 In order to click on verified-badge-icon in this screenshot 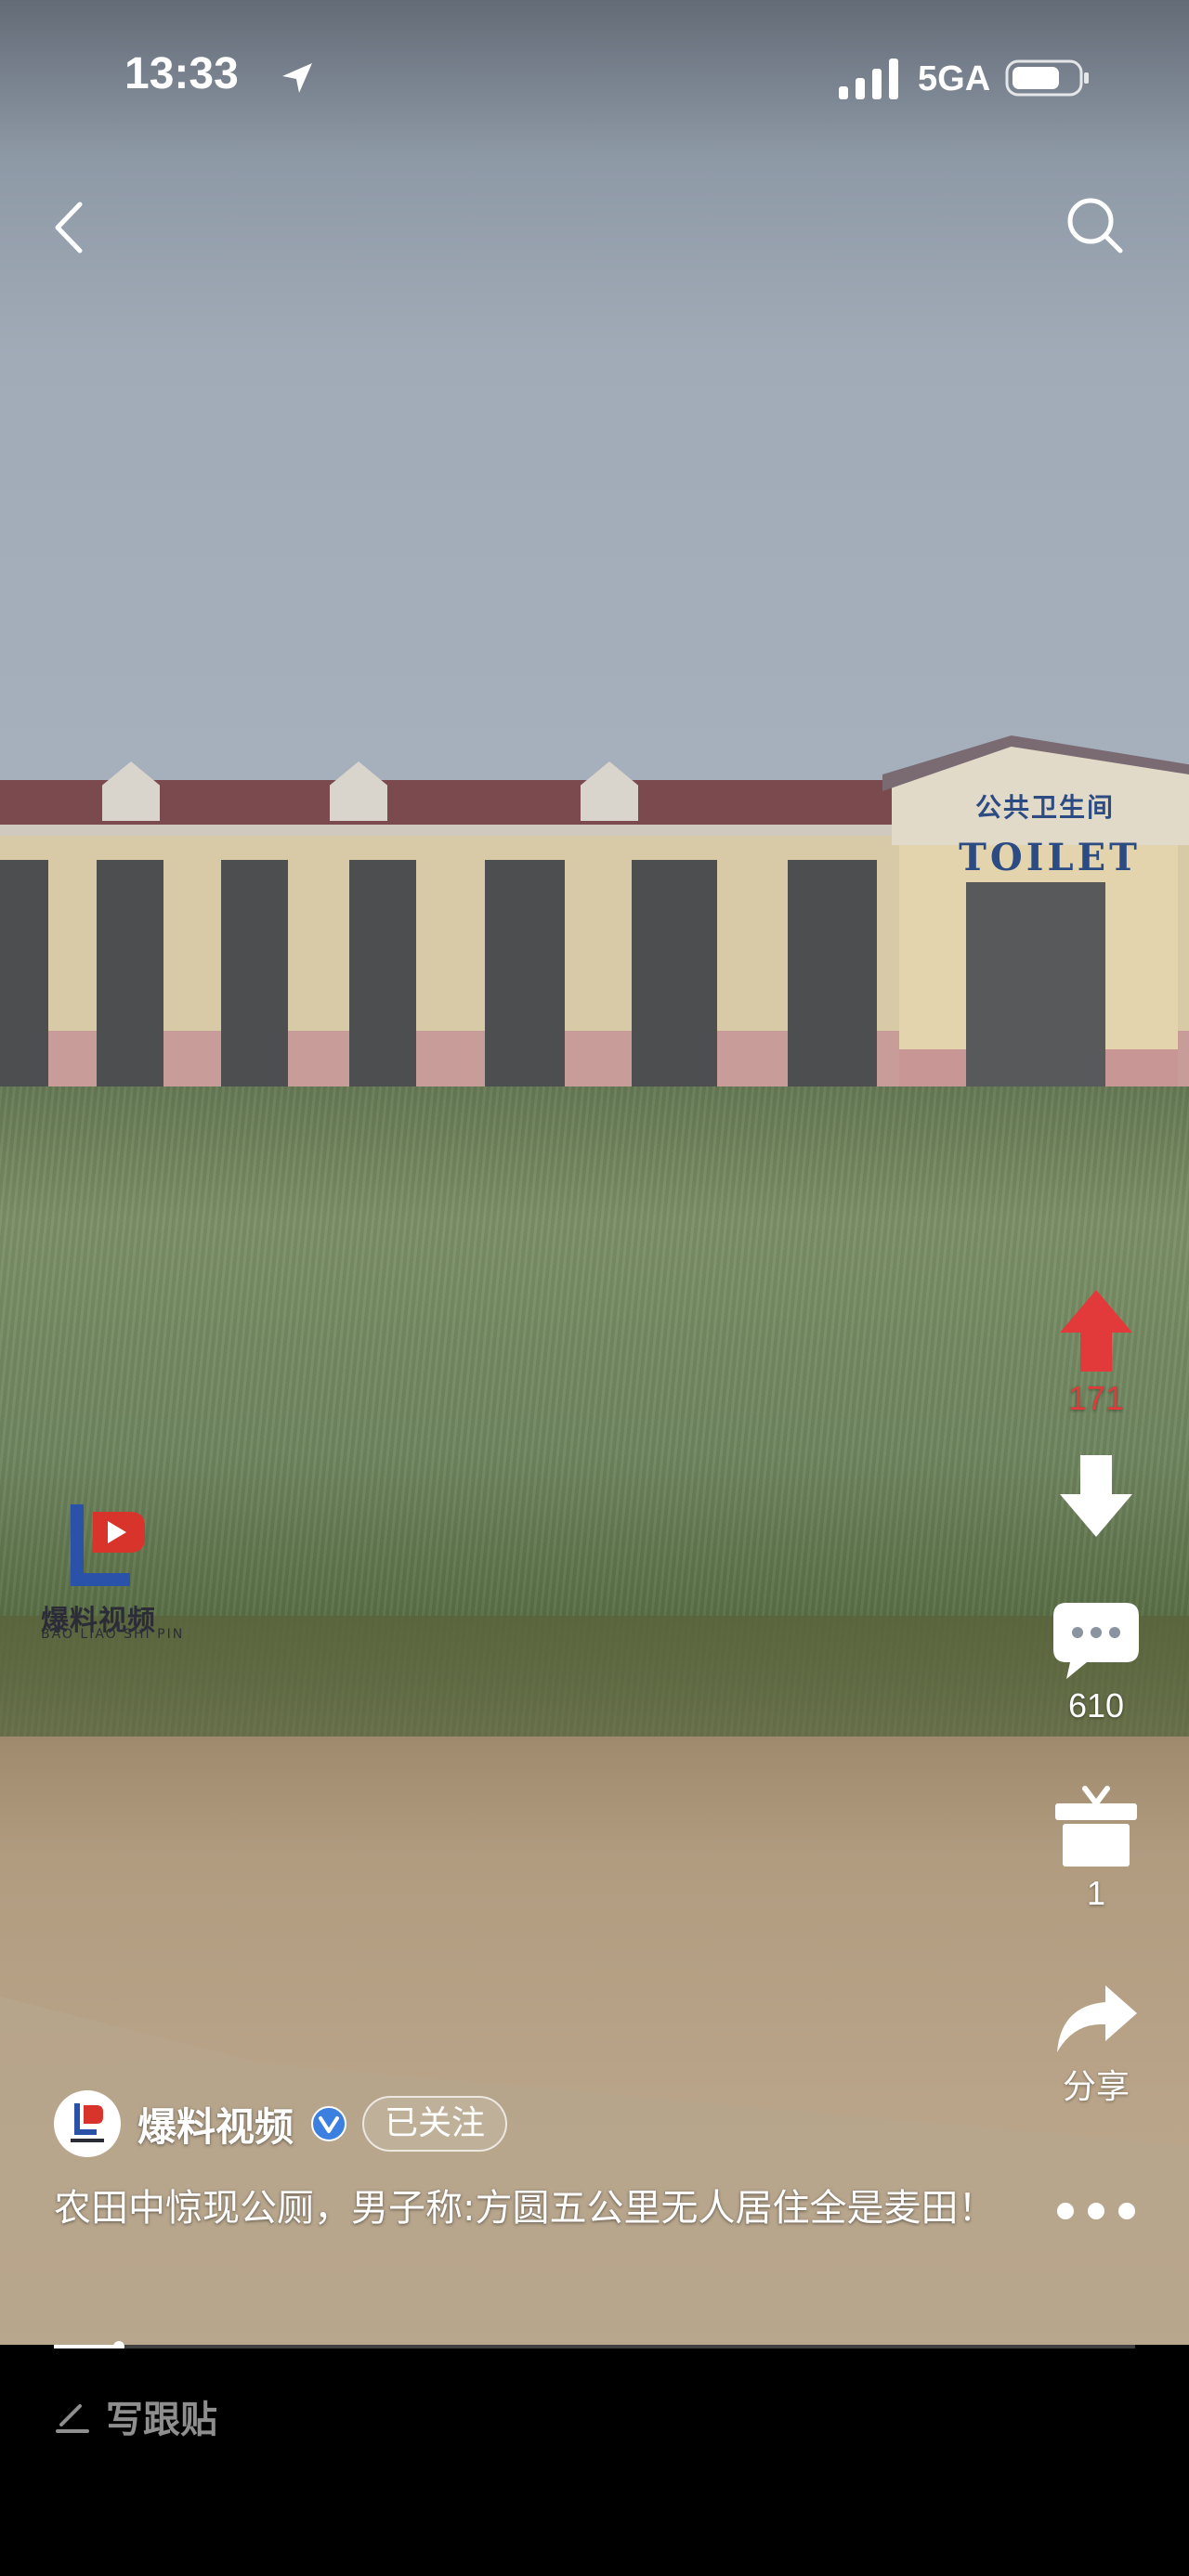, I will do `click(329, 2124)`.